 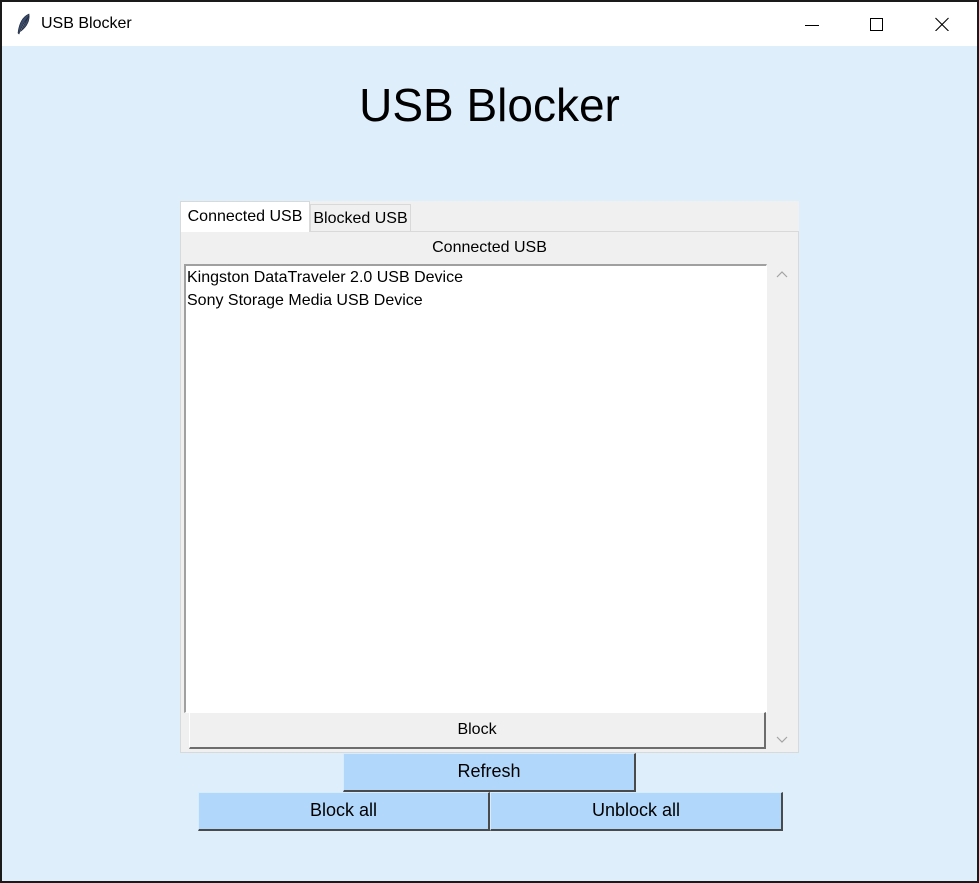 I want to click on title-bar: USB Blocker, so click(x=489, y=24).